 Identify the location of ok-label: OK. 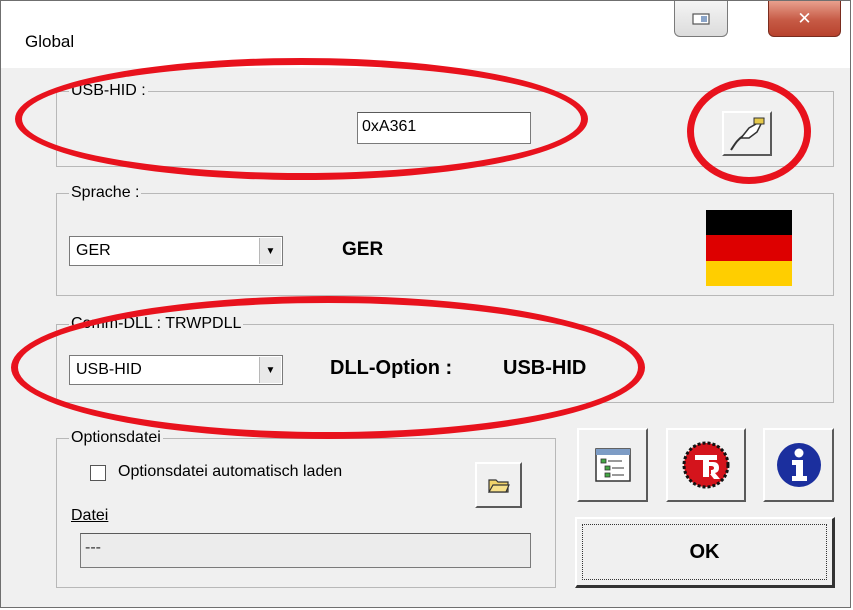
(704, 551).